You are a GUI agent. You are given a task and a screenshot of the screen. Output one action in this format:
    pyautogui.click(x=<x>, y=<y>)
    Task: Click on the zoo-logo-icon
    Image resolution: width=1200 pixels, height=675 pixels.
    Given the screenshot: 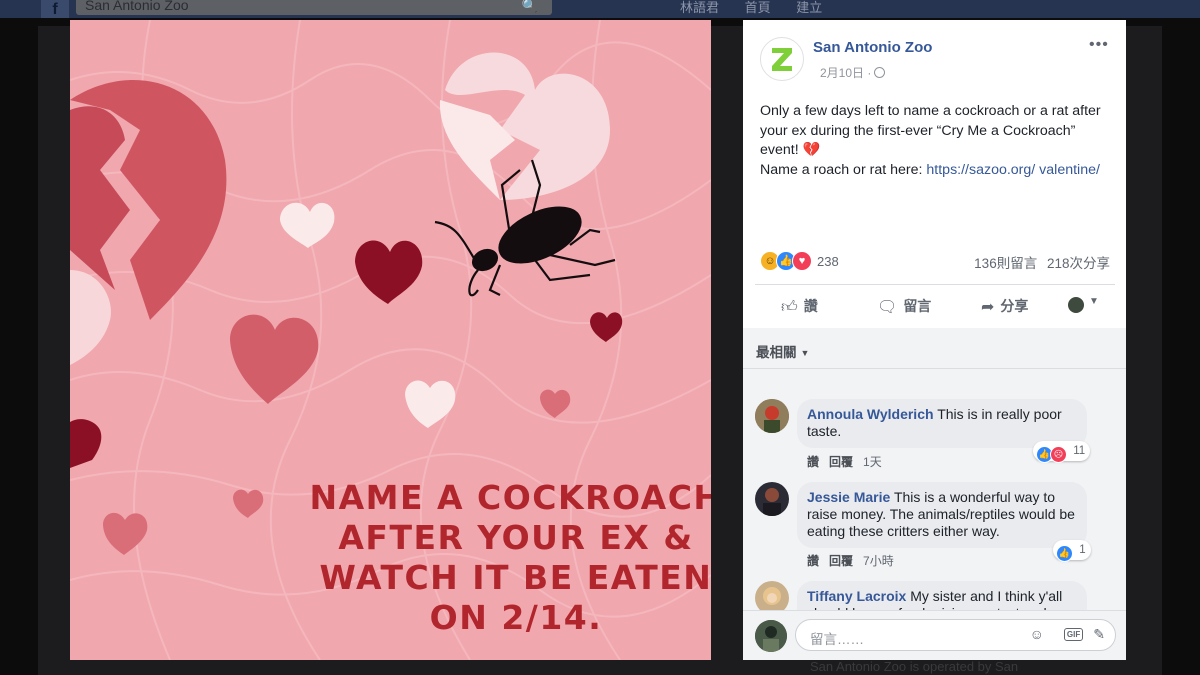 What is the action you would take?
    pyautogui.click(x=782, y=59)
    